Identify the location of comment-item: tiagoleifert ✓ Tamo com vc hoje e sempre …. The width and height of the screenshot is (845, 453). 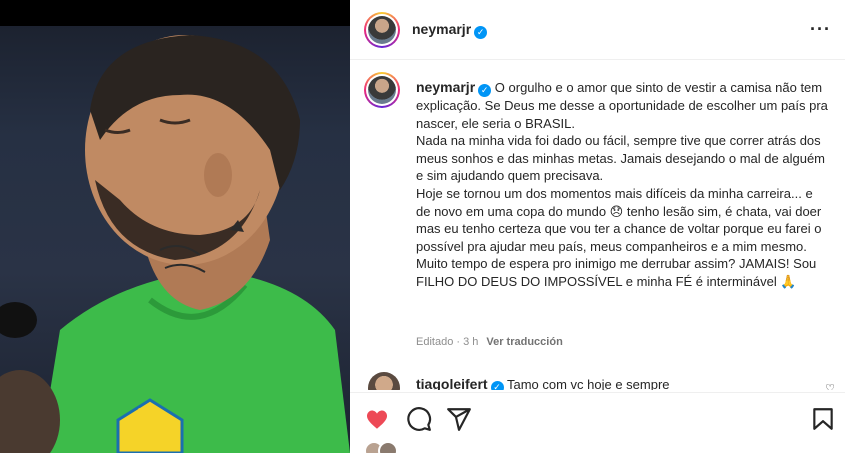
(597, 379).